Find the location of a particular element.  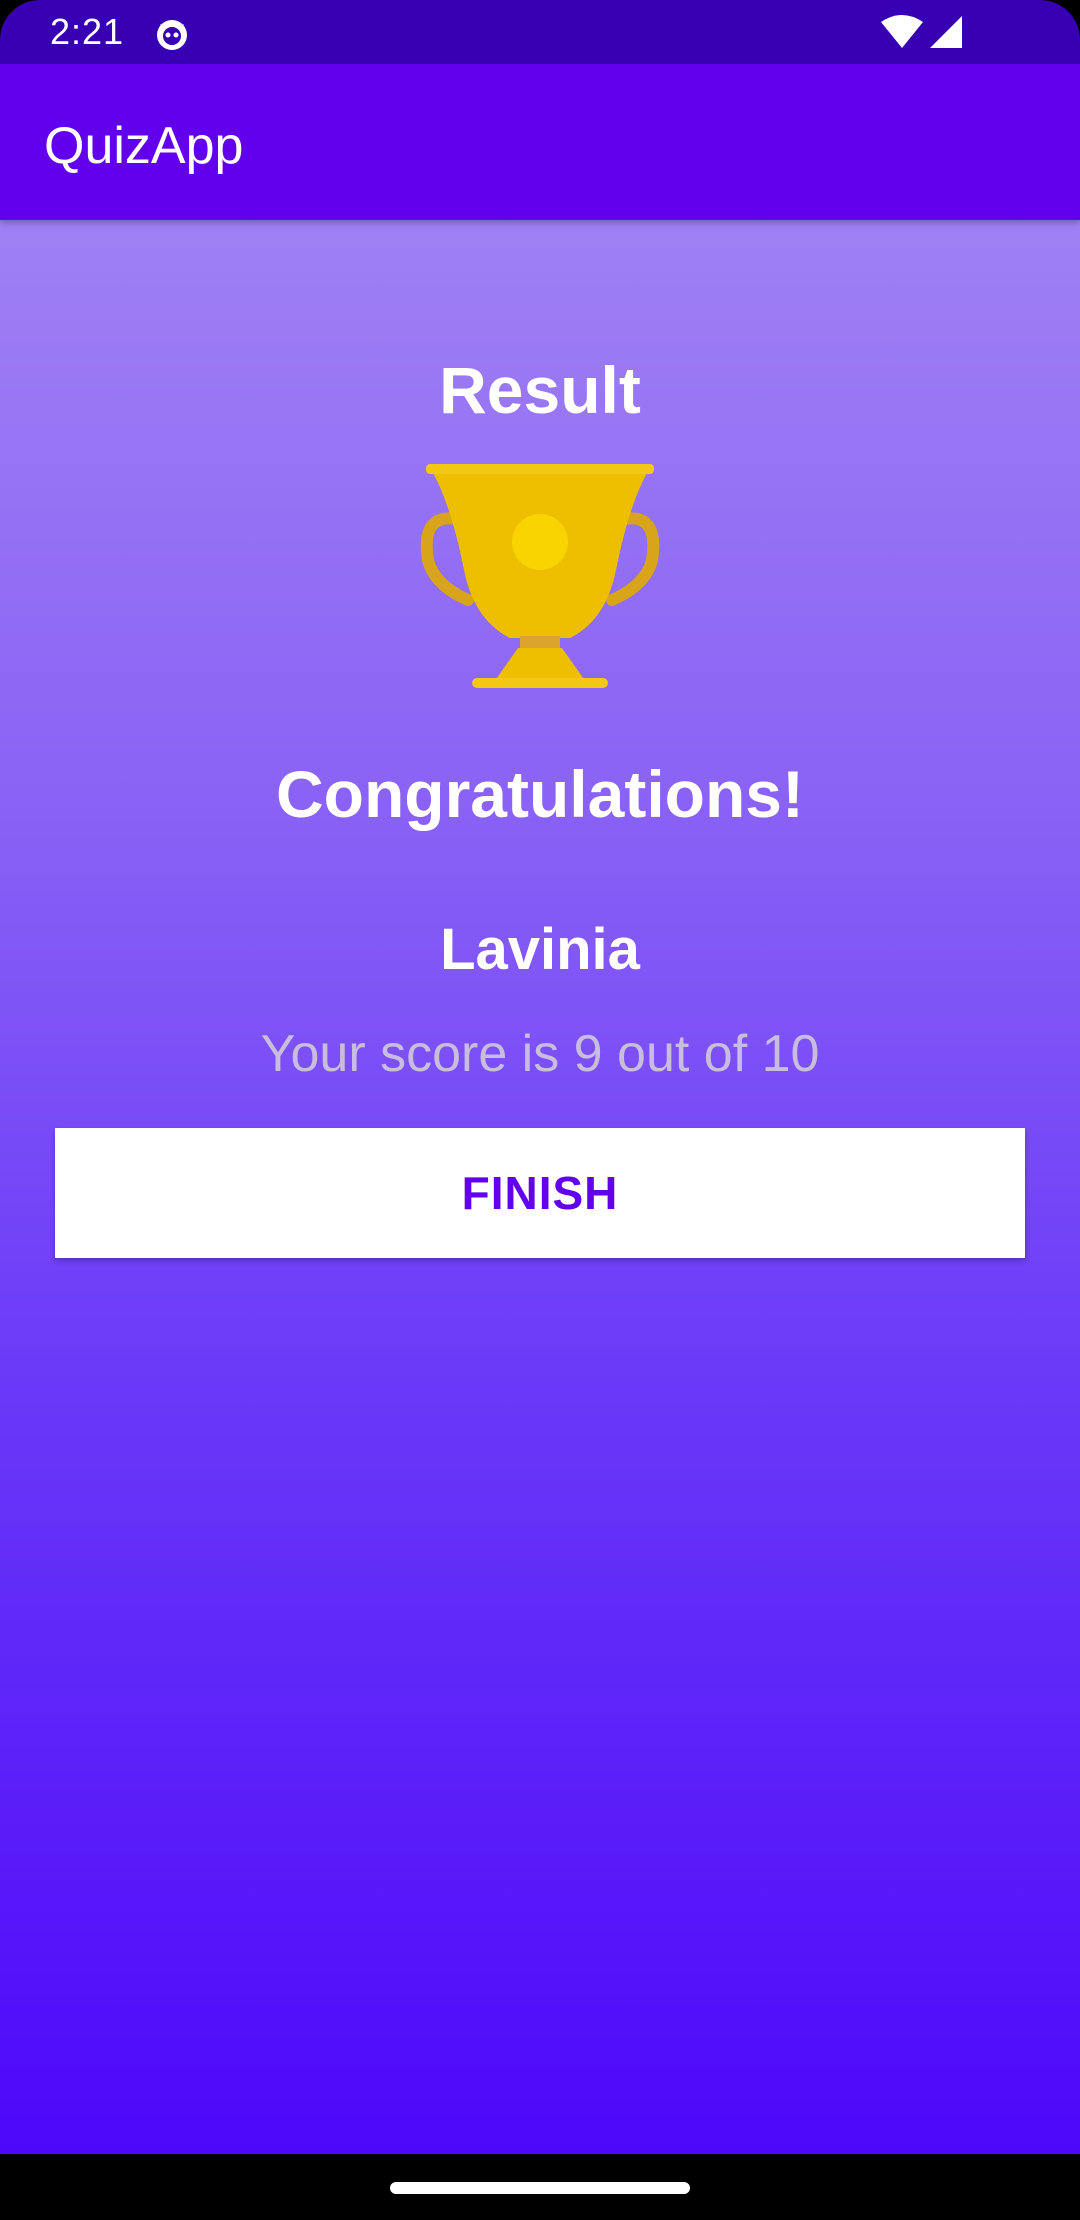

navigation-bar is located at coordinates (540, 2187).